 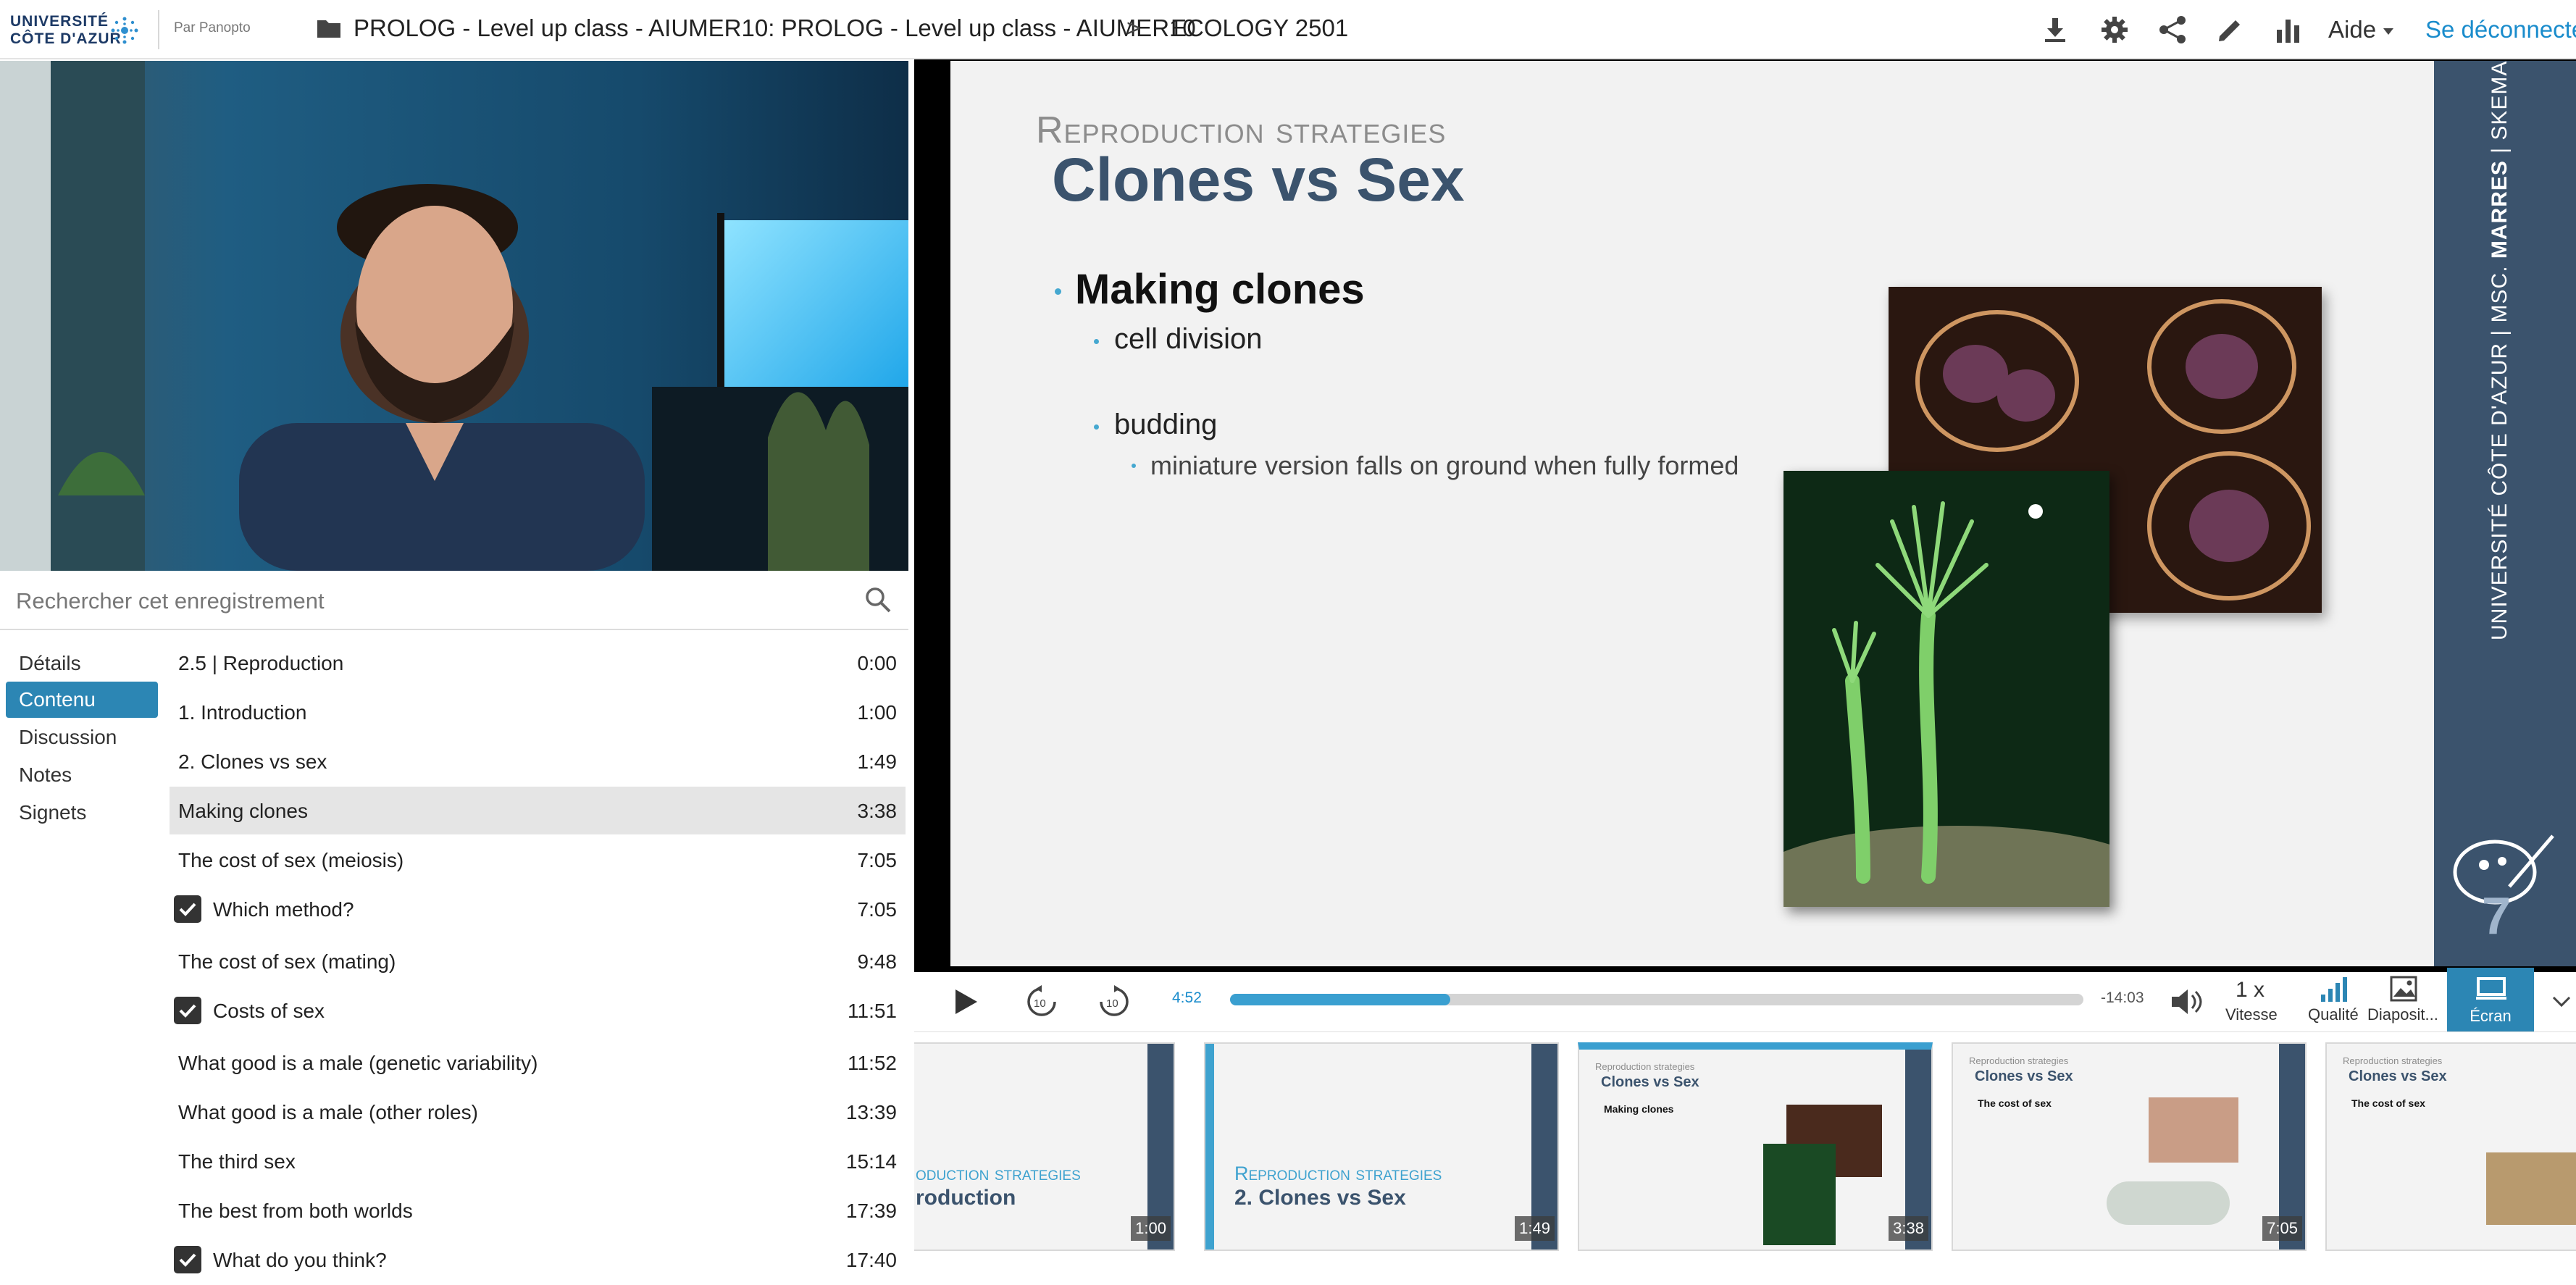 I want to click on slide-bullet-main: Making clones, so click(x=1220, y=289).